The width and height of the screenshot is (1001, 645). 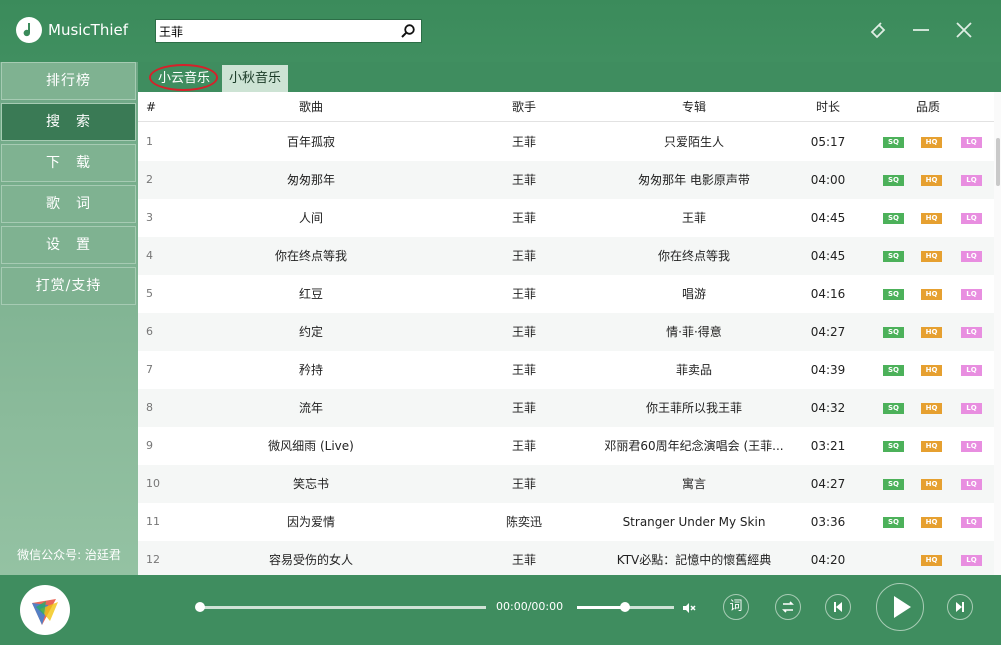 I want to click on album-name: 匆匆那年 电影原声带, so click(x=694, y=180).